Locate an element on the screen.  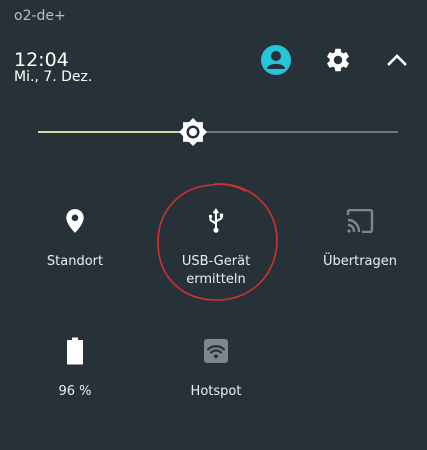
tile-hotspot-label: Hotspot is located at coordinates (216, 391).